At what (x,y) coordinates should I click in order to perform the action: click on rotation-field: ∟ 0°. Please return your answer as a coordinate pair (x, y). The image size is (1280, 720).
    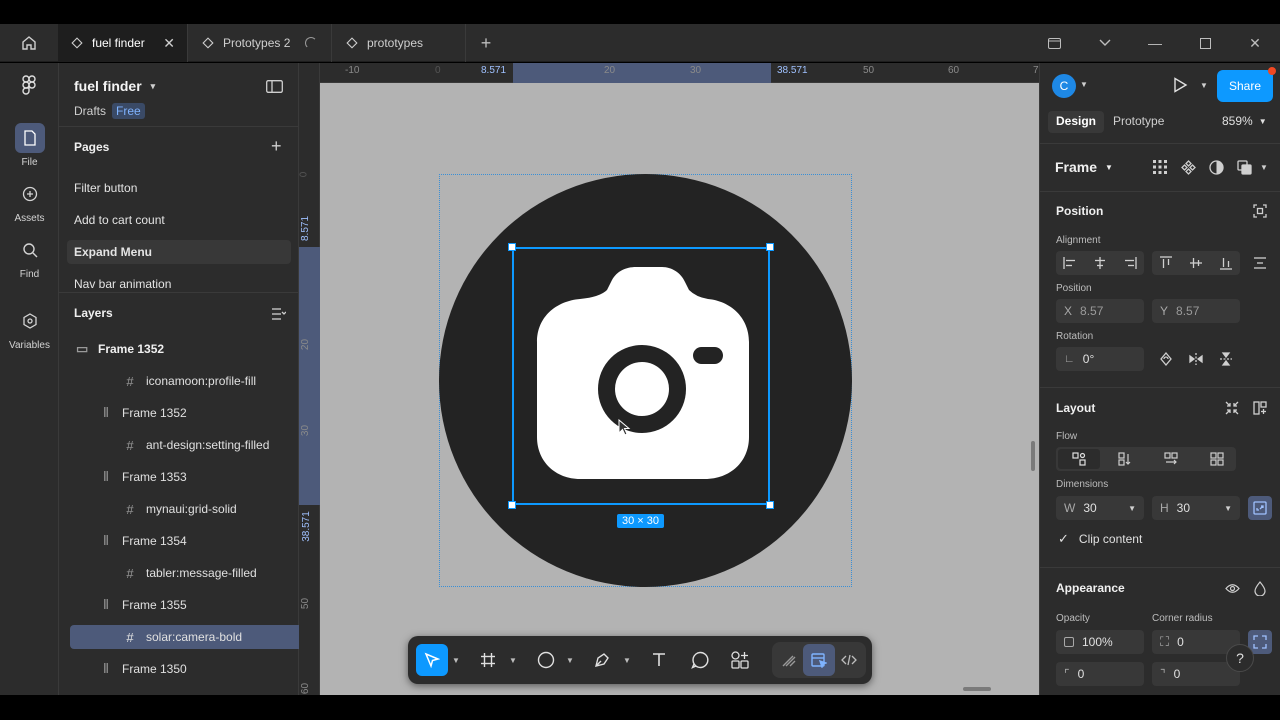
    Looking at the image, I should click on (1100, 359).